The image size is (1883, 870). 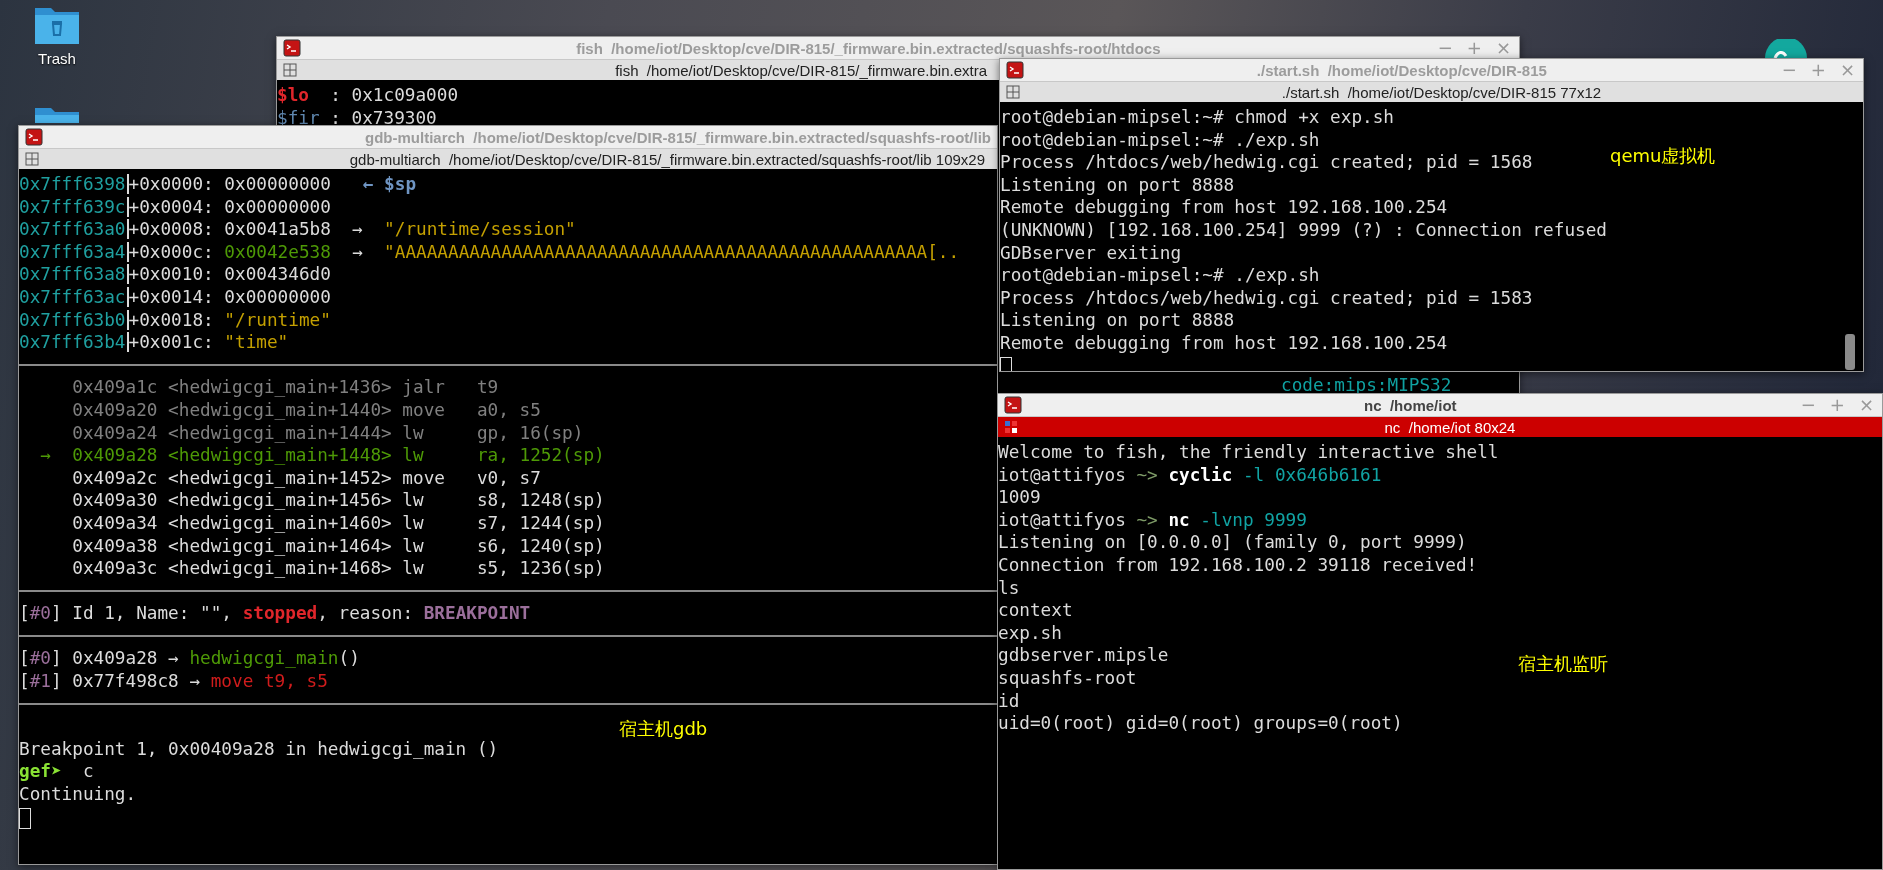 What do you see at coordinates (1248, 452) in the screenshot?
I see `terminal-line: Welcome to fish, the friendly interactive shell` at bounding box center [1248, 452].